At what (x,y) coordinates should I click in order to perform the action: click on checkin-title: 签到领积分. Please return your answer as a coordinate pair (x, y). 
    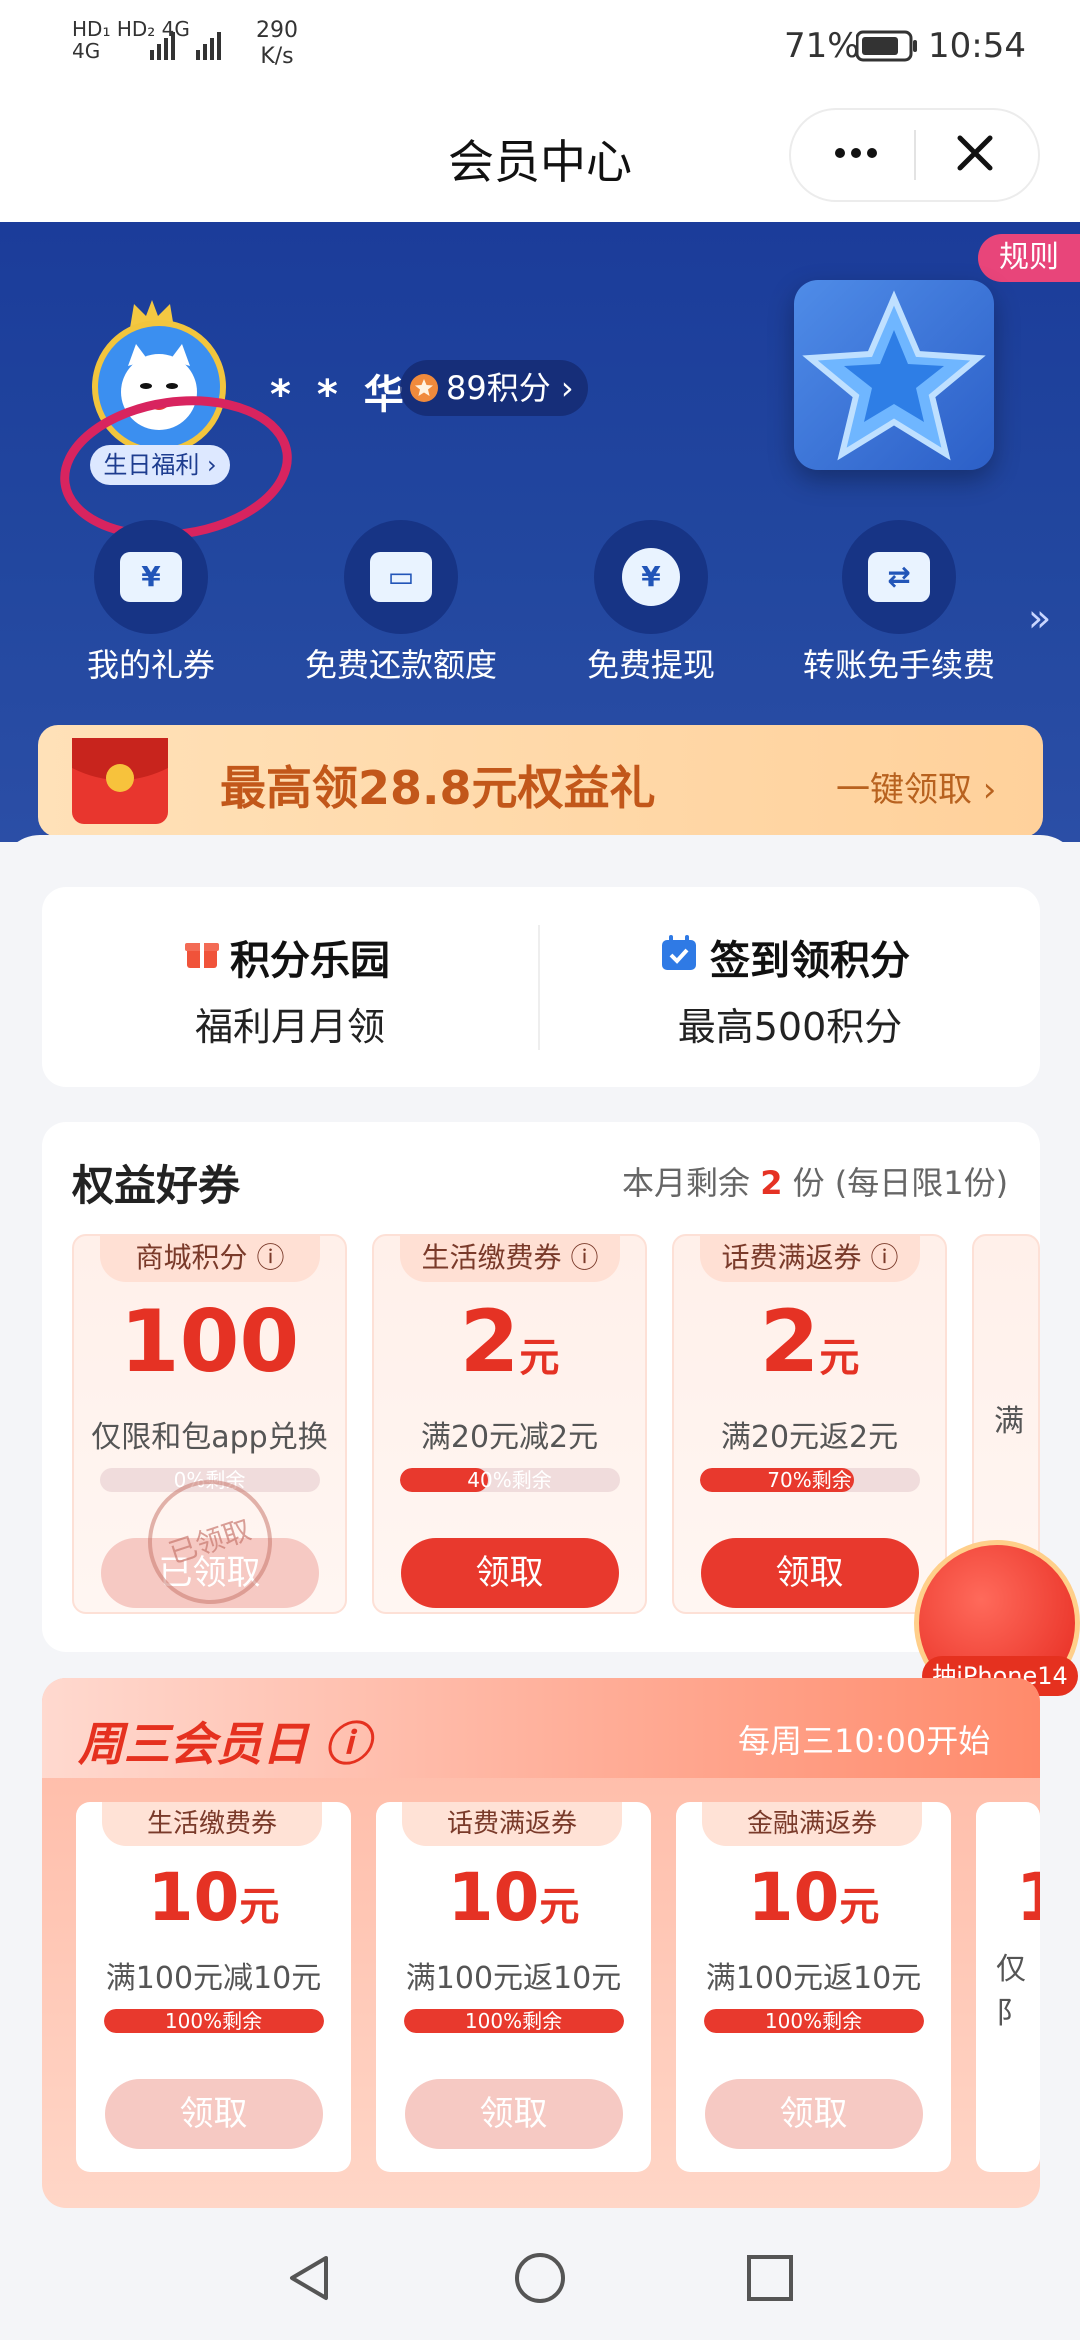
    Looking at the image, I should click on (810, 957).